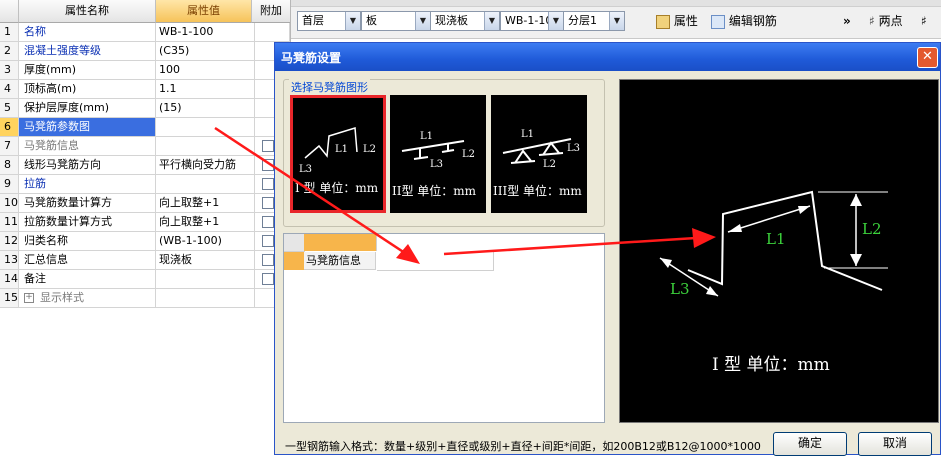 The width and height of the screenshot is (941, 456). Describe the element at coordinates (50, 88) in the screenshot. I see `property-name-text: 顶标高(m)` at that location.